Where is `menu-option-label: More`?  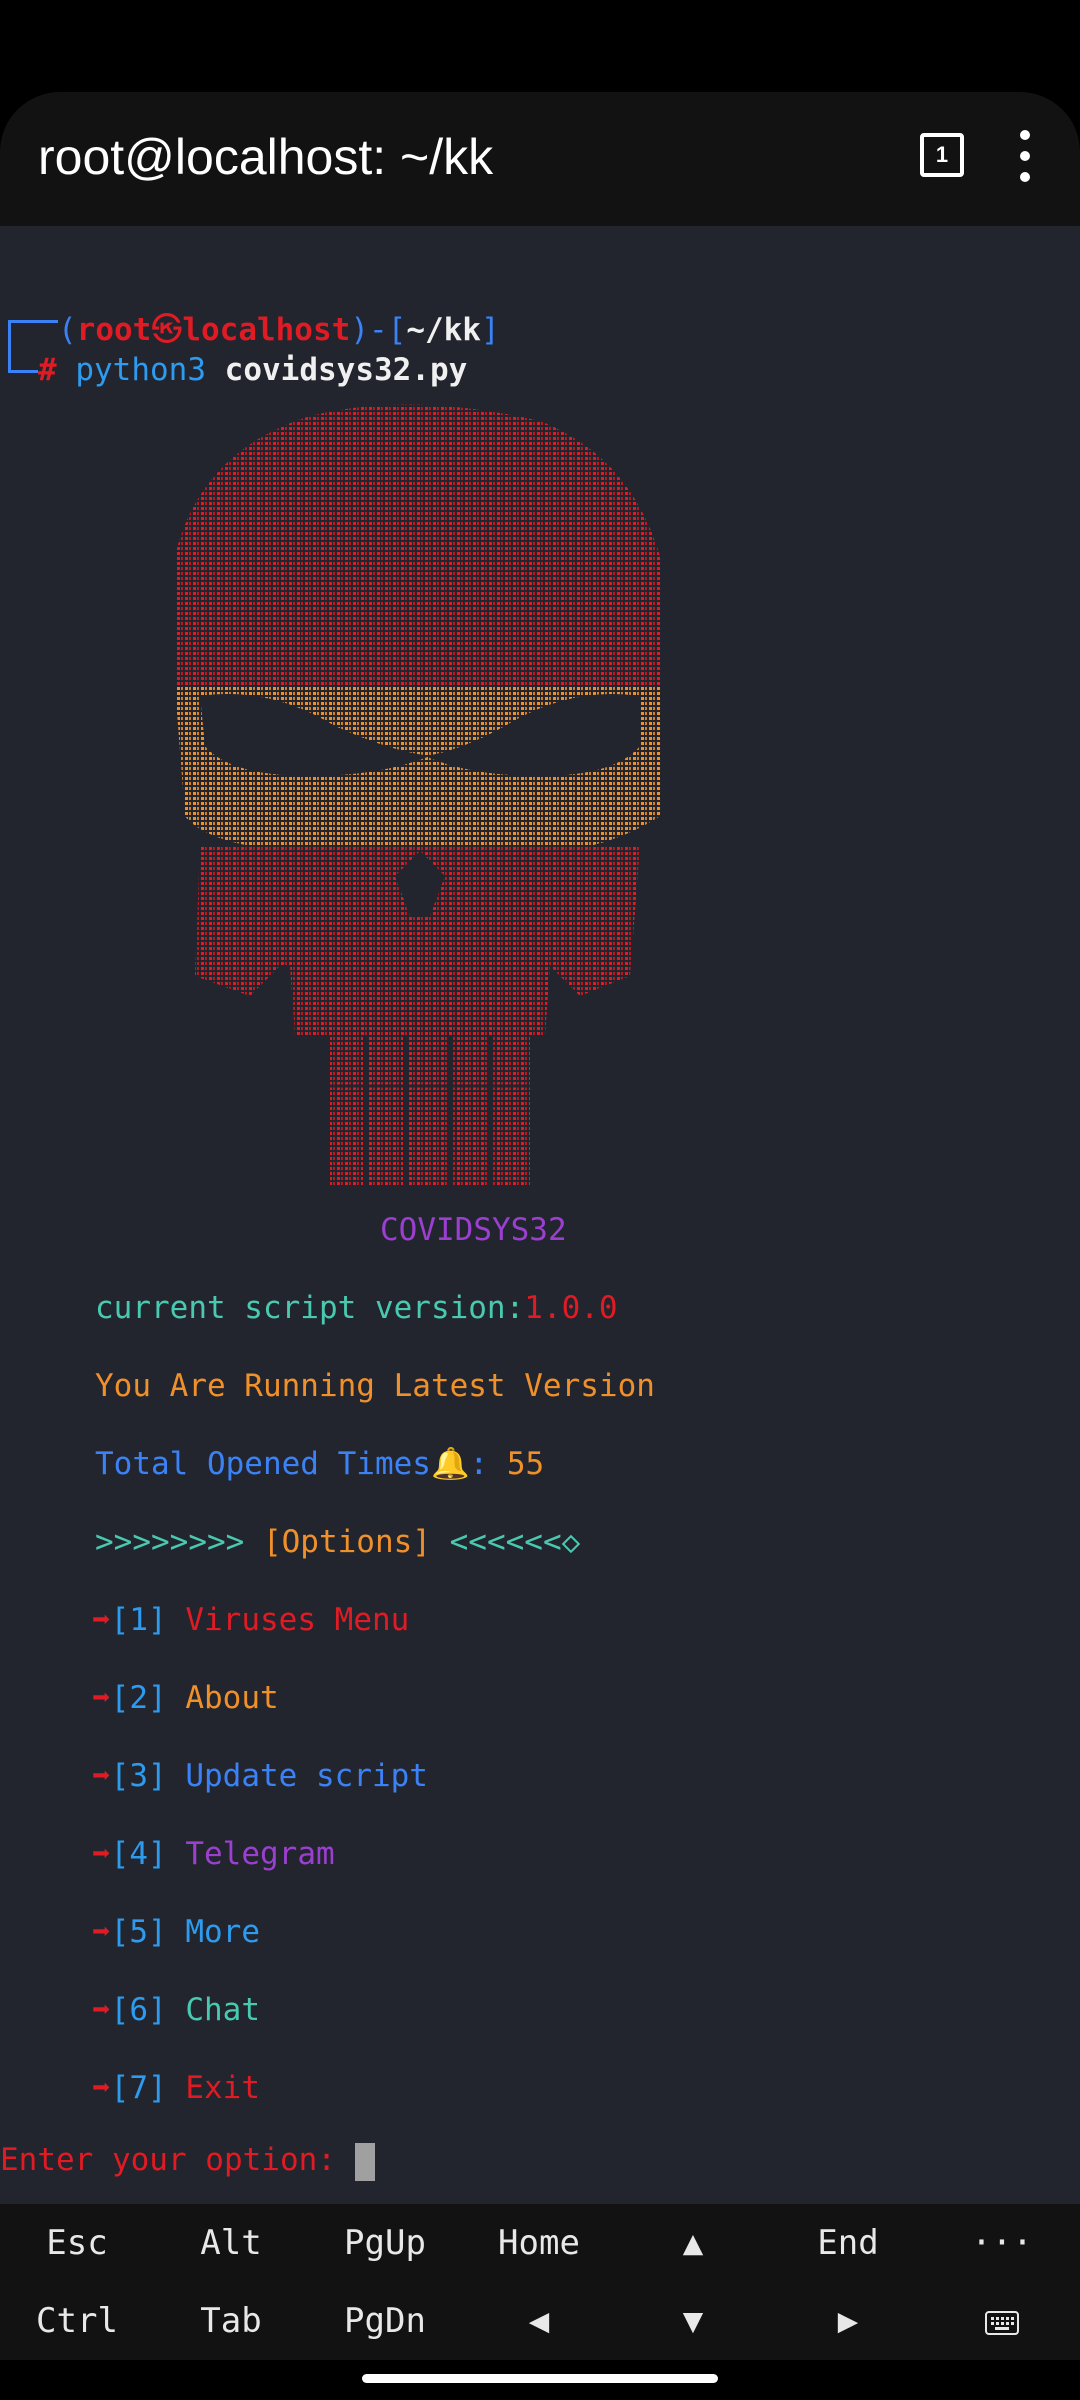
menu-option-label: More is located at coordinates (222, 1932).